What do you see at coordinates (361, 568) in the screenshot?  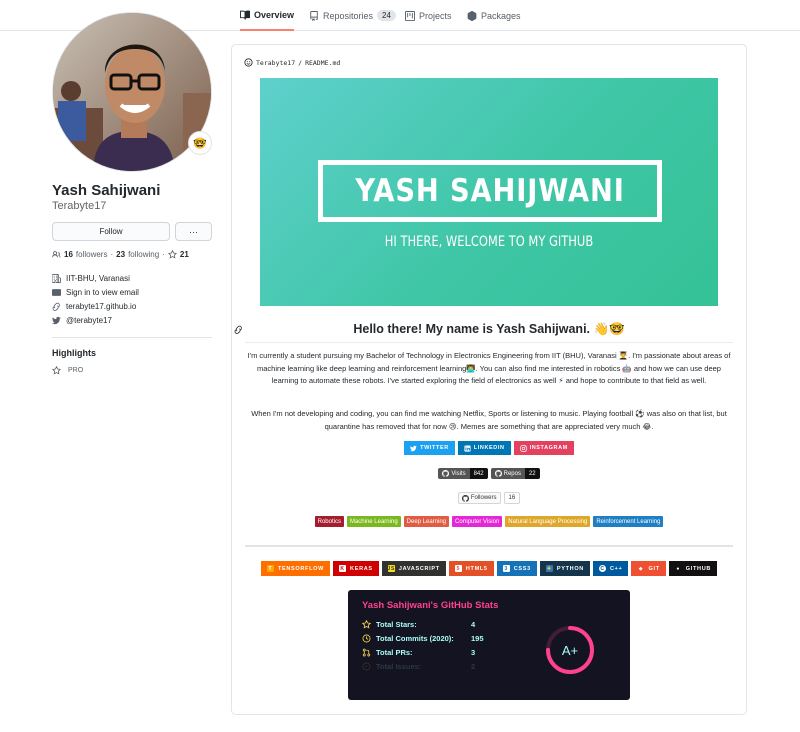 I see `badge-label: KERAS` at bounding box center [361, 568].